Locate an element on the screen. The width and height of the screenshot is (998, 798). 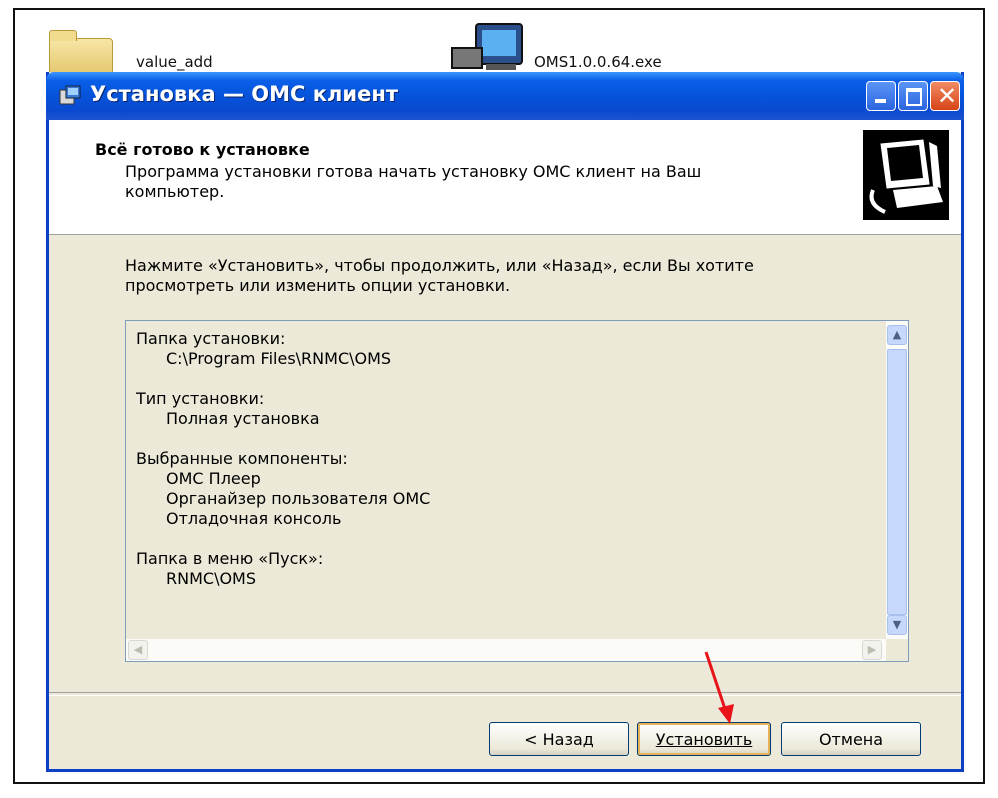
setup-exe-icon is located at coordinates (486, 48).